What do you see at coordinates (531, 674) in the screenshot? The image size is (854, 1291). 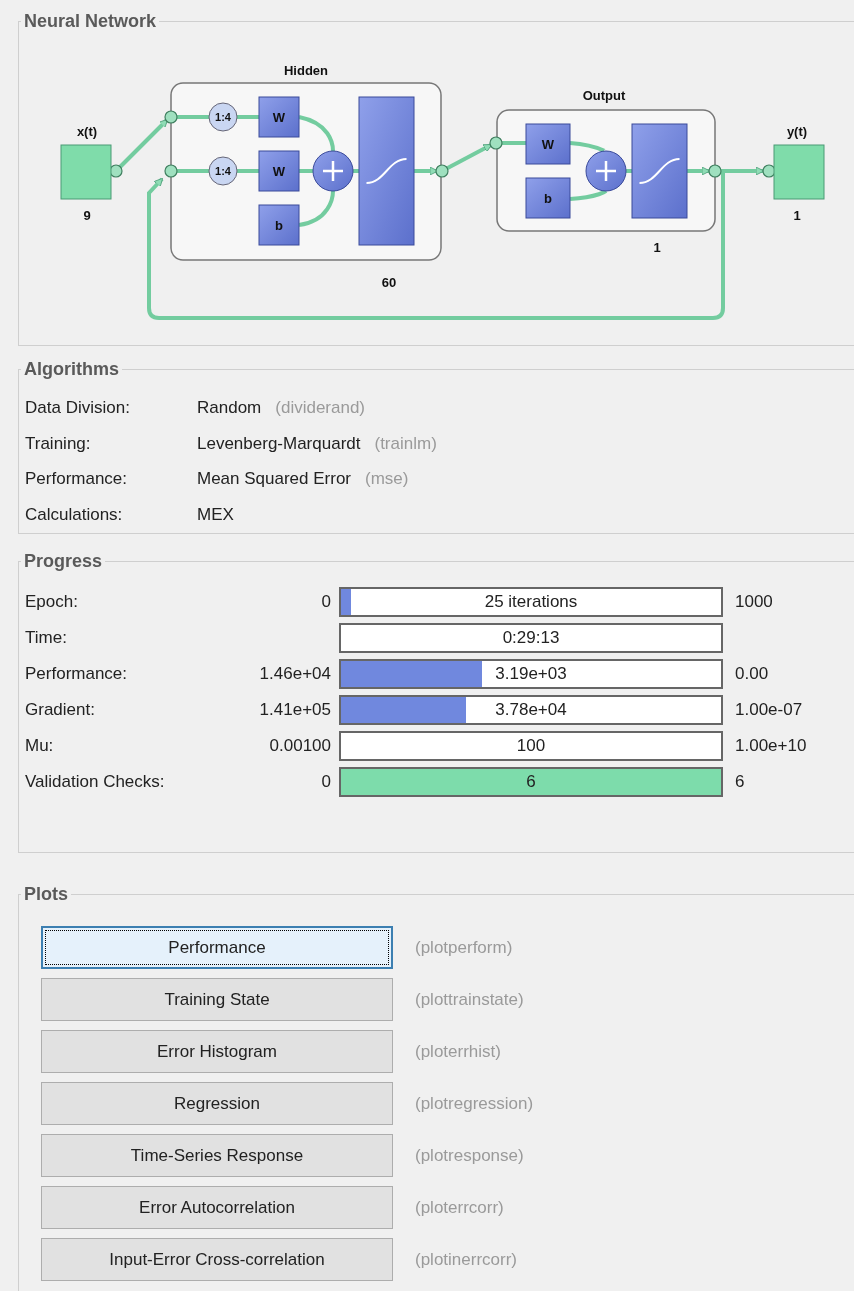 I see `progress-value: 3.19e+03` at bounding box center [531, 674].